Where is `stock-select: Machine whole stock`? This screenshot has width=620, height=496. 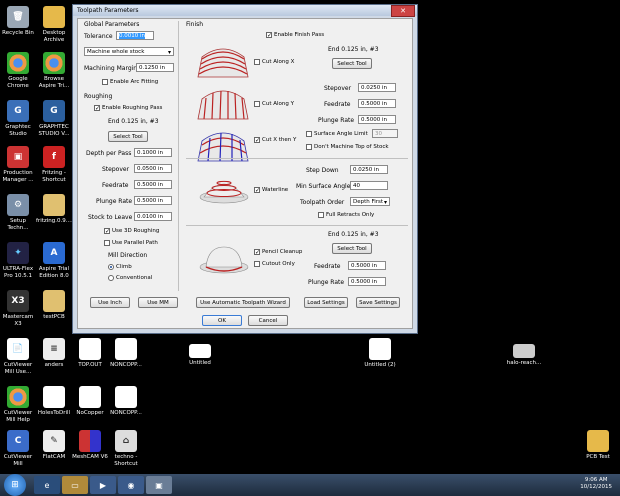 stock-select: Machine whole stock is located at coordinates (129, 52).